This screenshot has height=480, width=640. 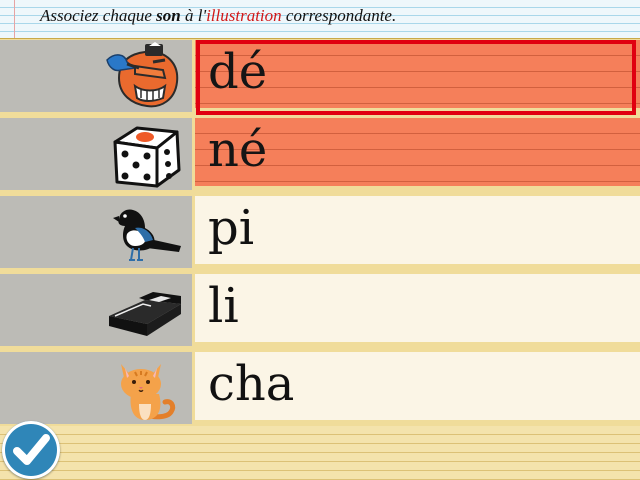 What do you see at coordinates (417, 230) in the screenshot?
I see `word-cell-3: pi` at bounding box center [417, 230].